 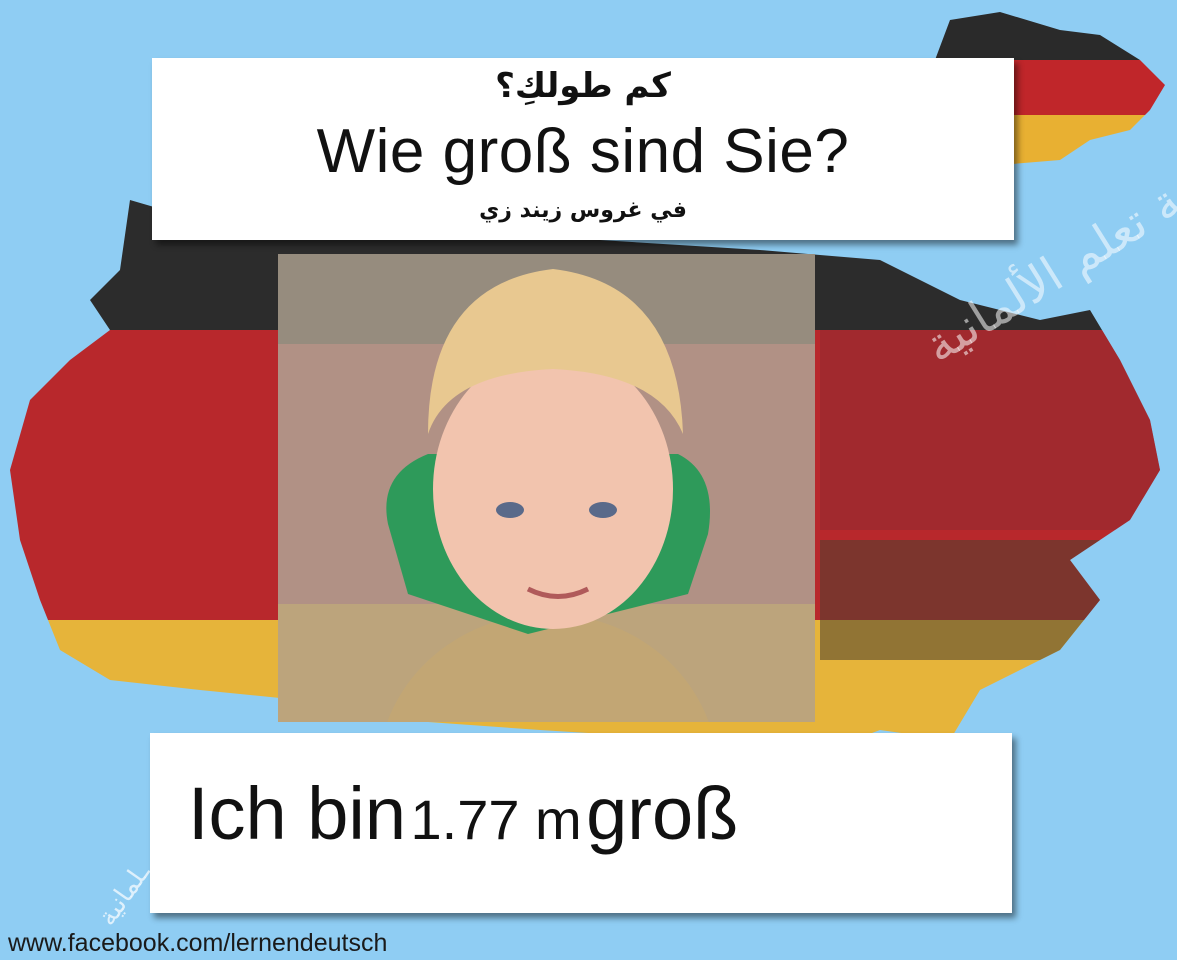 What do you see at coordinates (583, 86) in the screenshot?
I see `question-arabic: كم طولكِ؟` at bounding box center [583, 86].